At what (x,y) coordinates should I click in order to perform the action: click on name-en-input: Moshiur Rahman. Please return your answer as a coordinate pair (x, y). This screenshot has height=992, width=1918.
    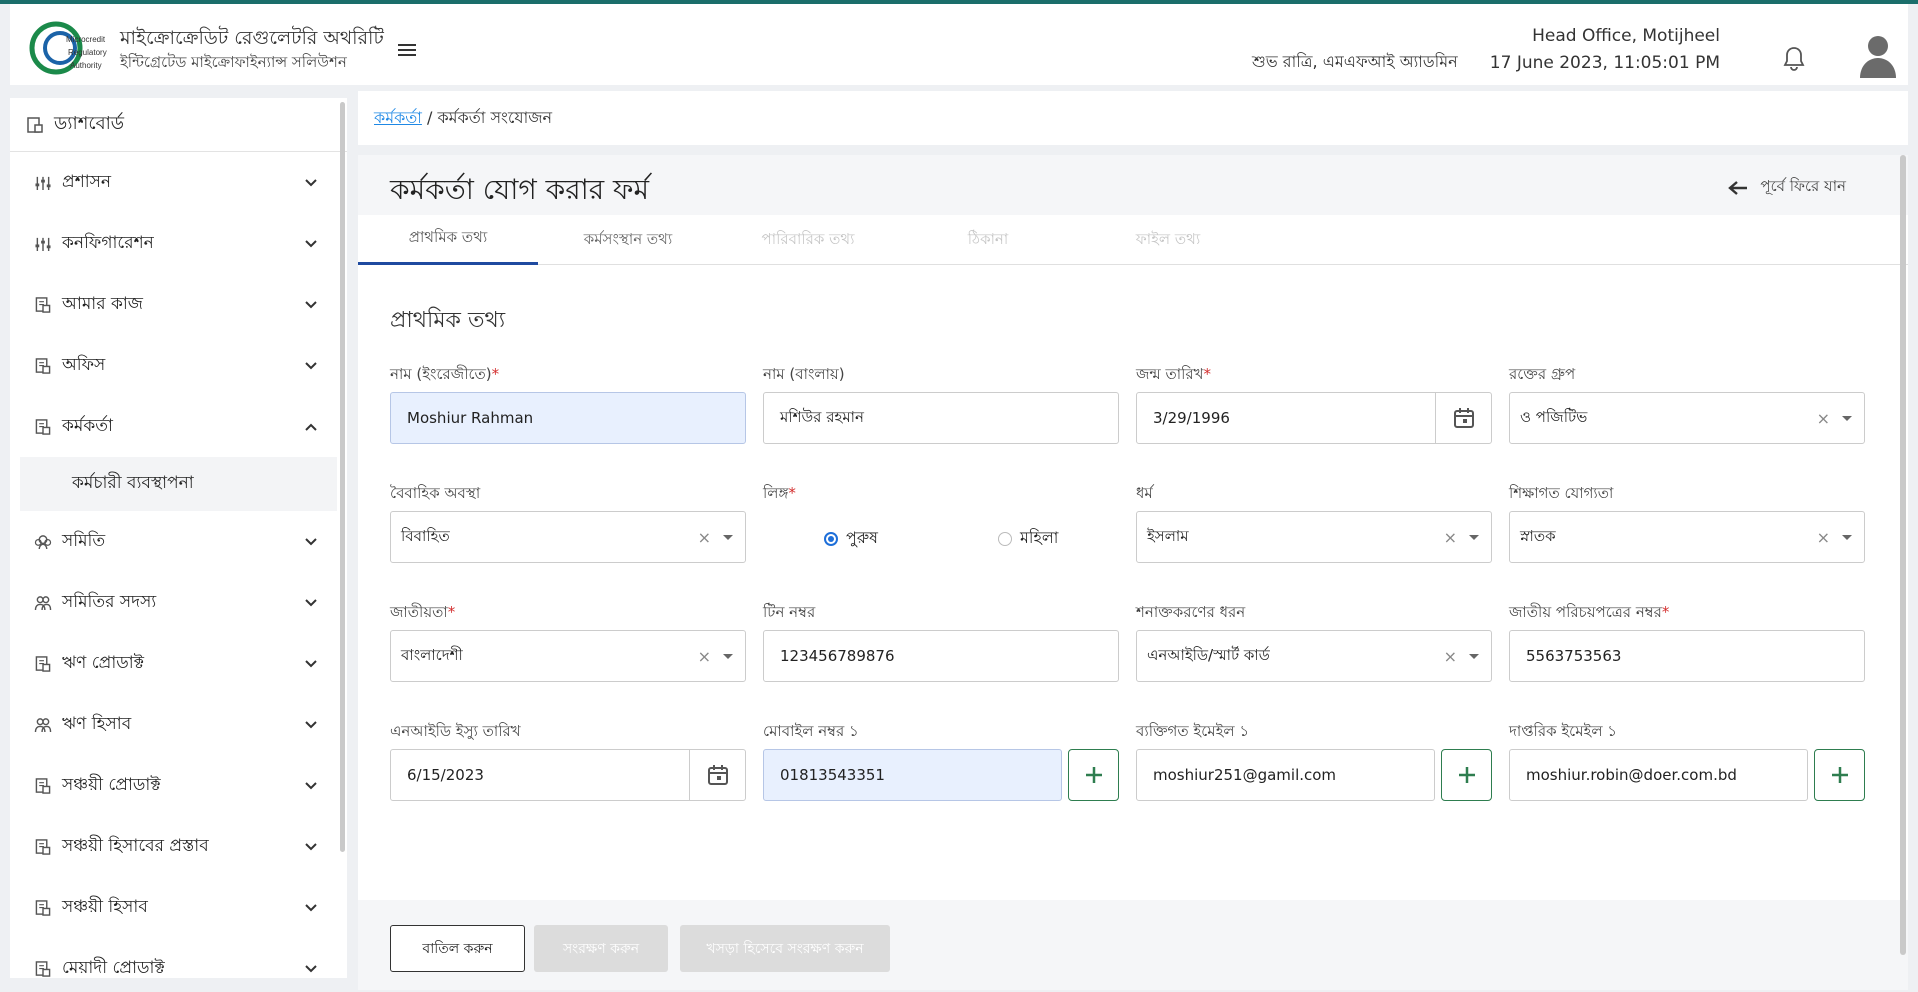
    Looking at the image, I should click on (568, 418).